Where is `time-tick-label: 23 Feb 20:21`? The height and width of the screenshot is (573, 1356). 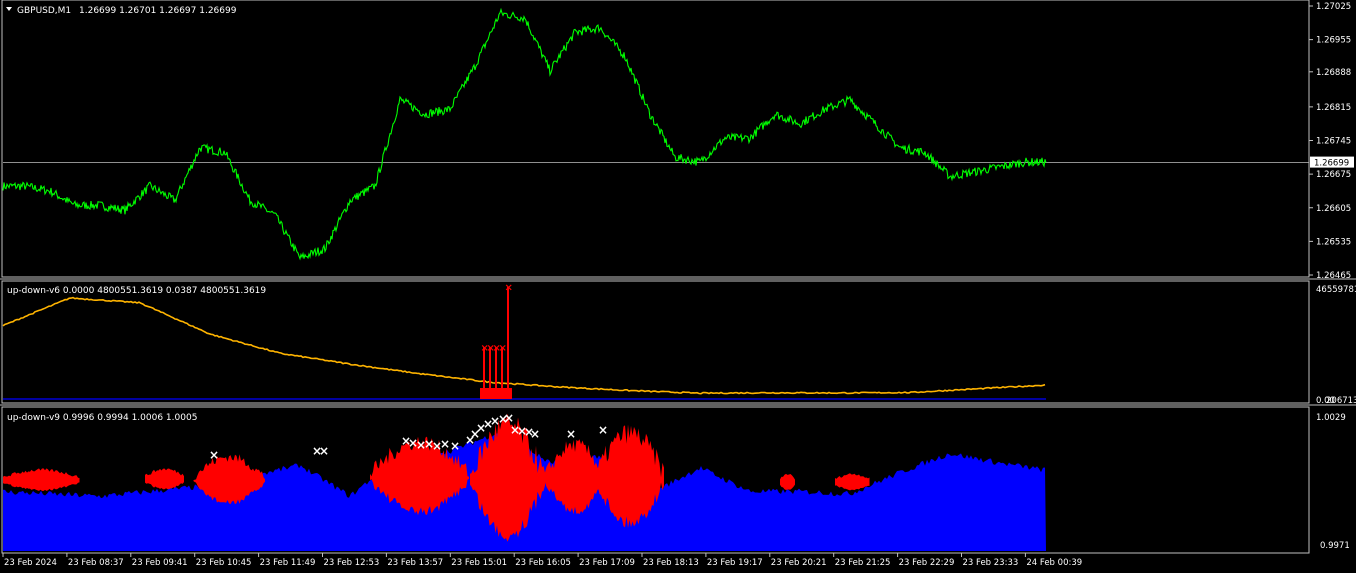 time-tick-label: 23 Feb 20:21 is located at coordinates (799, 563).